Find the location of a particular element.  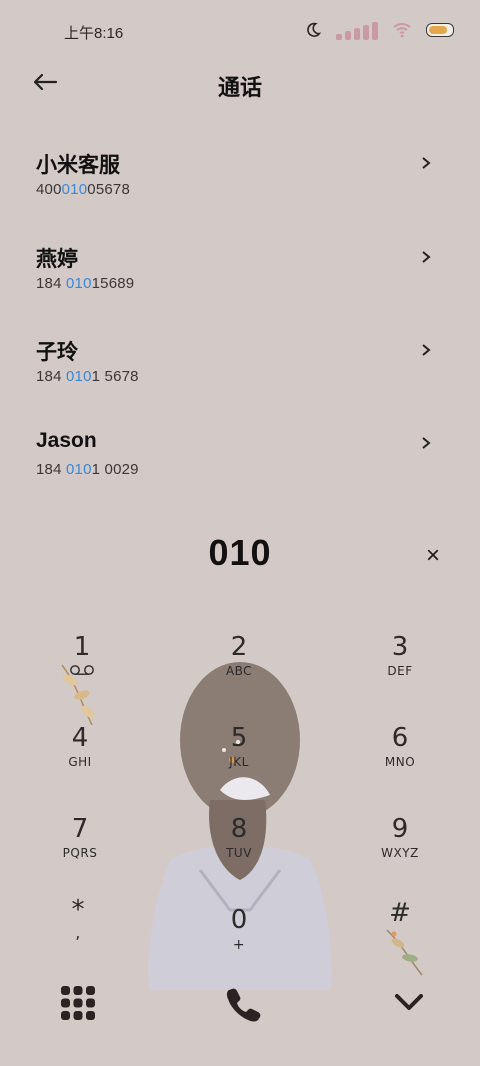

chevron-down-icon is located at coordinates (409, 1002).